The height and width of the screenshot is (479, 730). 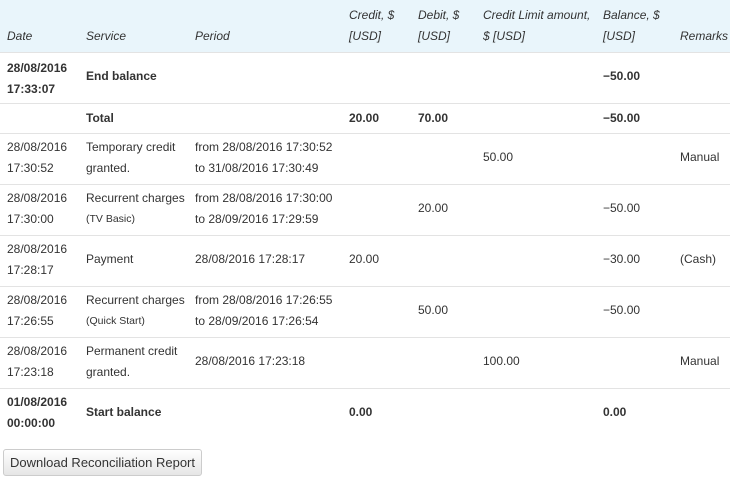 I want to click on header-credit-line1: Credit, $, so click(x=372, y=15).